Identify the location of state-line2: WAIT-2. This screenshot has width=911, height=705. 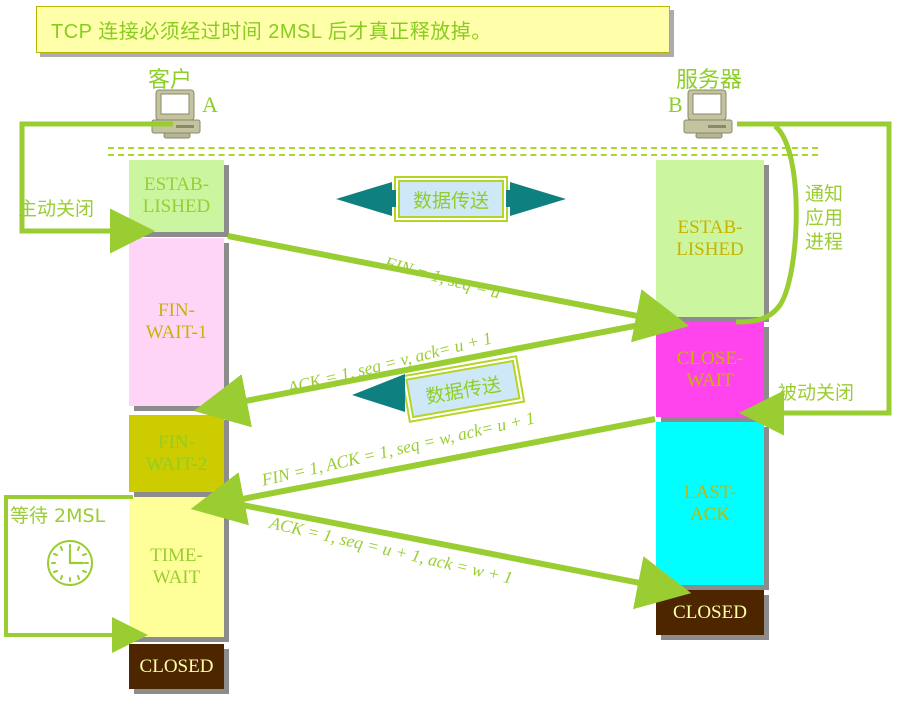
(176, 464).